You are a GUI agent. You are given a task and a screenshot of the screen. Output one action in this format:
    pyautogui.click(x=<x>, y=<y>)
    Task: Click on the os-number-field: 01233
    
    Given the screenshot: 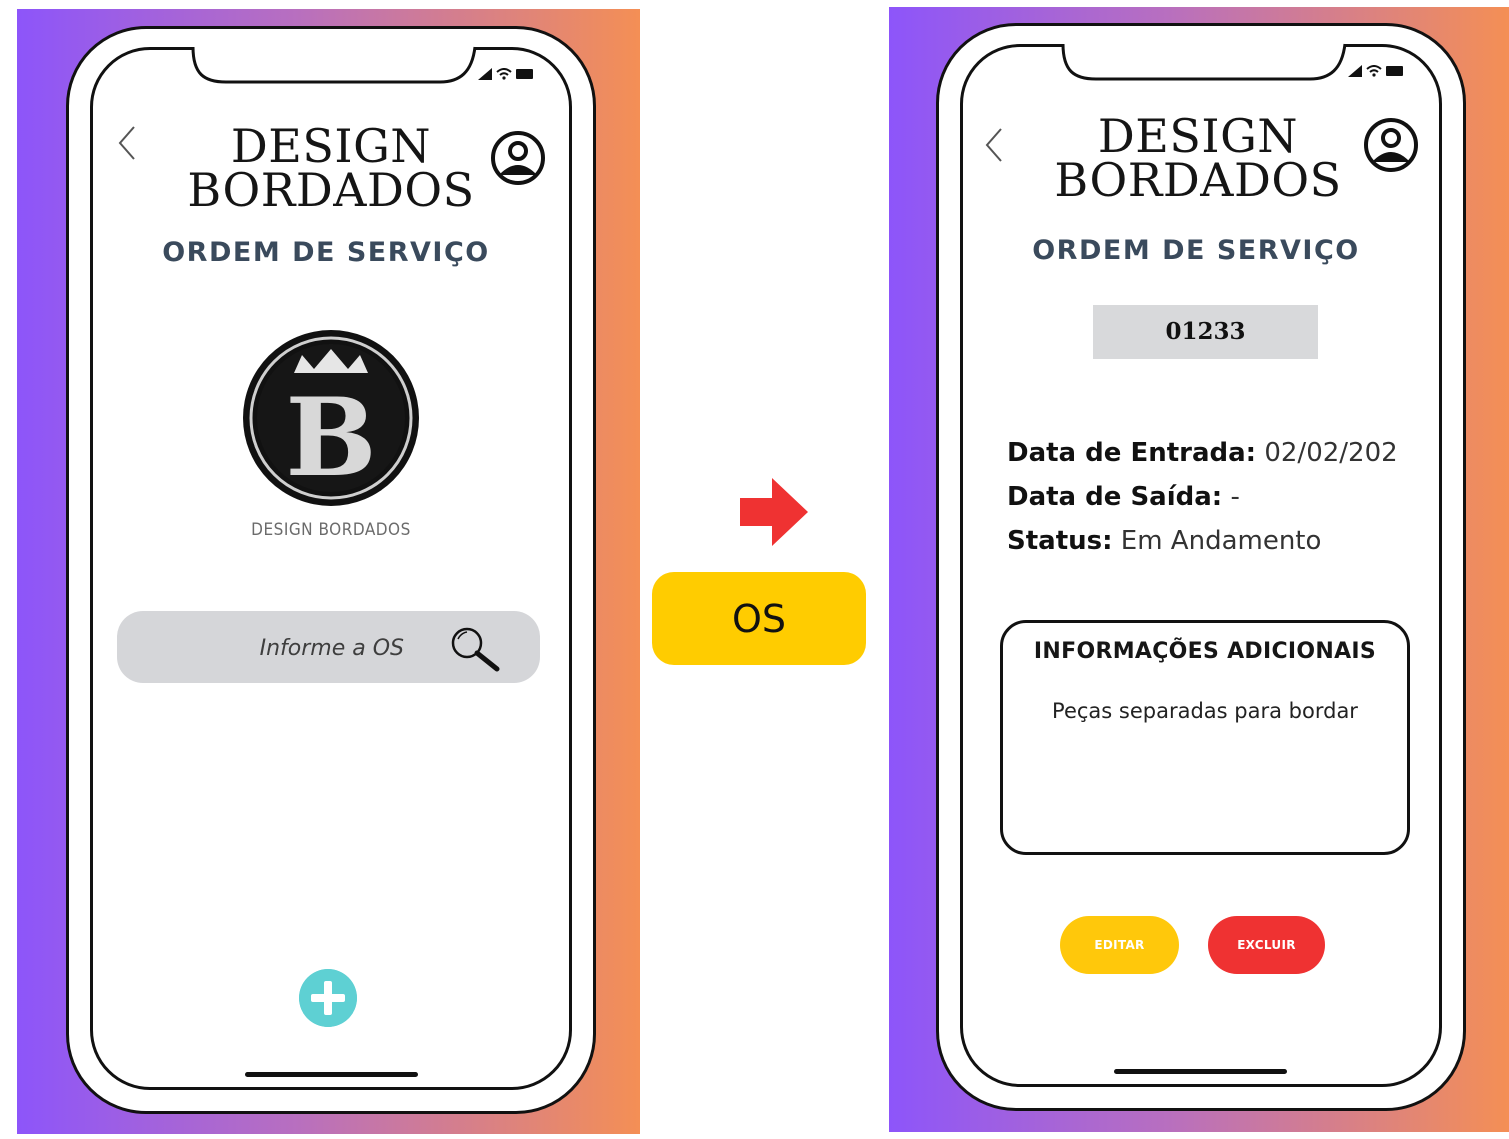 What is the action you would take?
    pyautogui.click(x=1205, y=332)
    